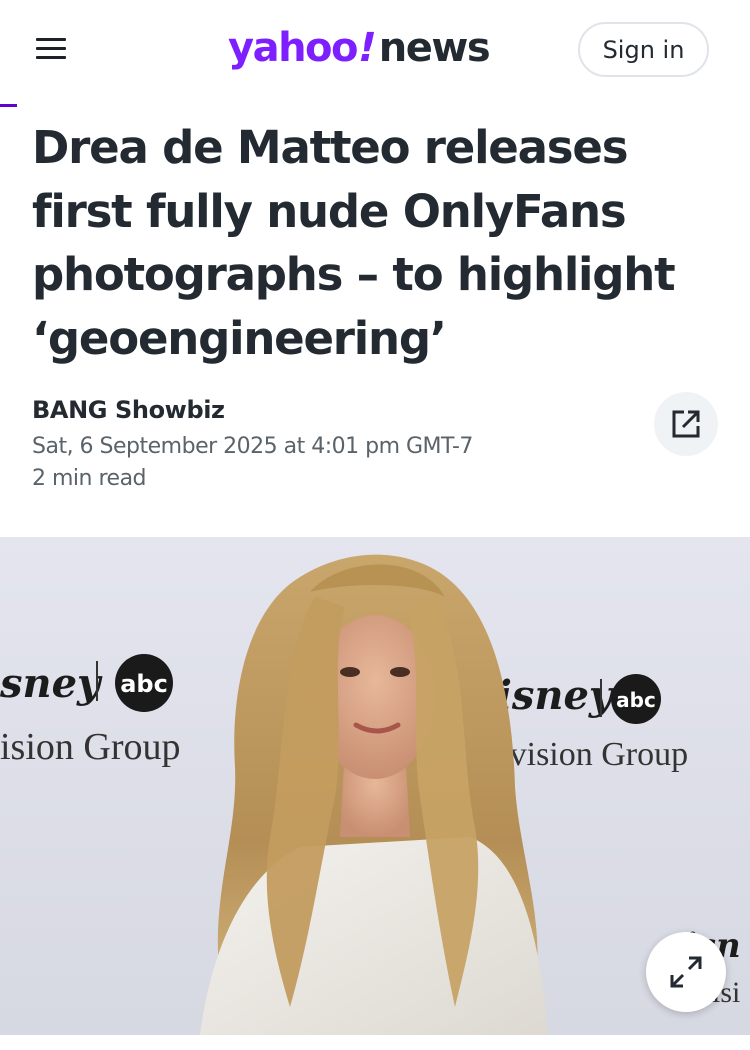 The height and width of the screenshot is (1050, 750). Describe the element at coordinates (90, 747) in the screenshot. I see `backdrop-left-caption: ision Group` at that location.